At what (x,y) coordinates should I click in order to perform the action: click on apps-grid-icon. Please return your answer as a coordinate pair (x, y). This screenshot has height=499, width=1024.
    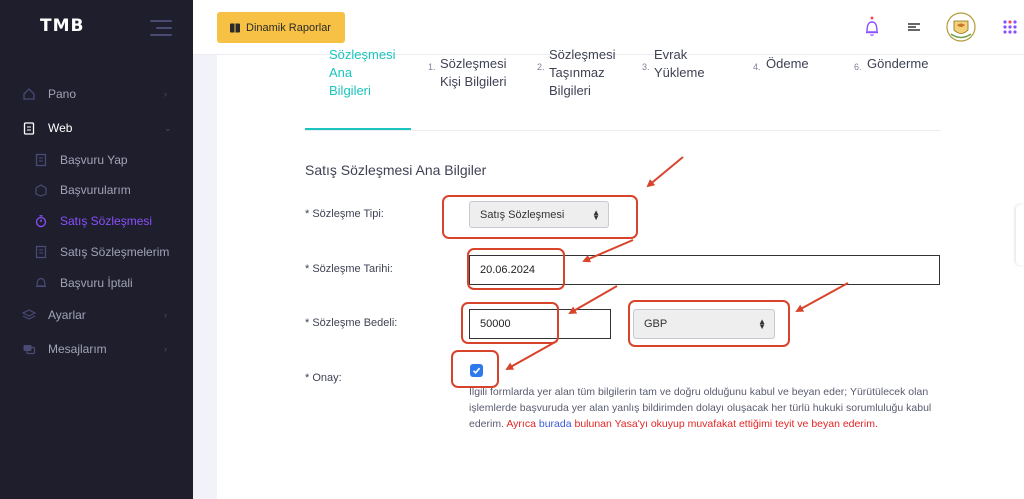
    Looking at the image, I should click on (1010, 27).